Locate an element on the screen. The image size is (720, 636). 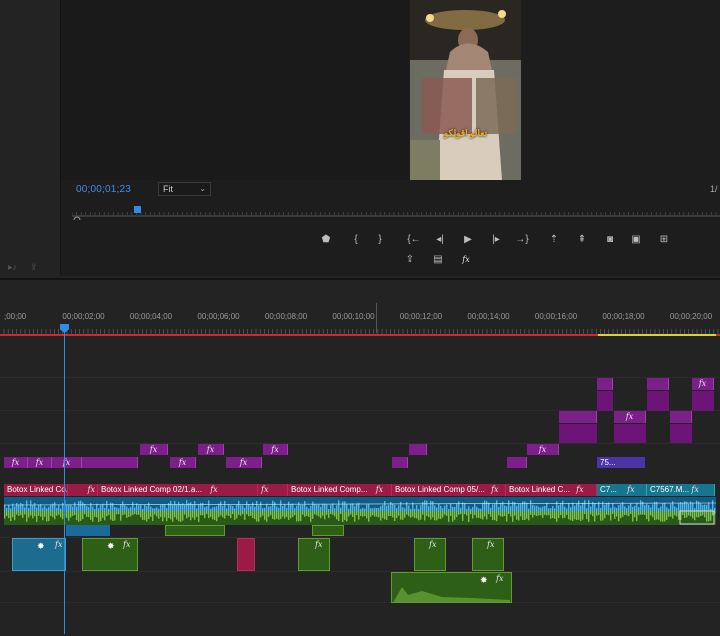
go-to-in-button: {← is located at coordinates (414, 240).